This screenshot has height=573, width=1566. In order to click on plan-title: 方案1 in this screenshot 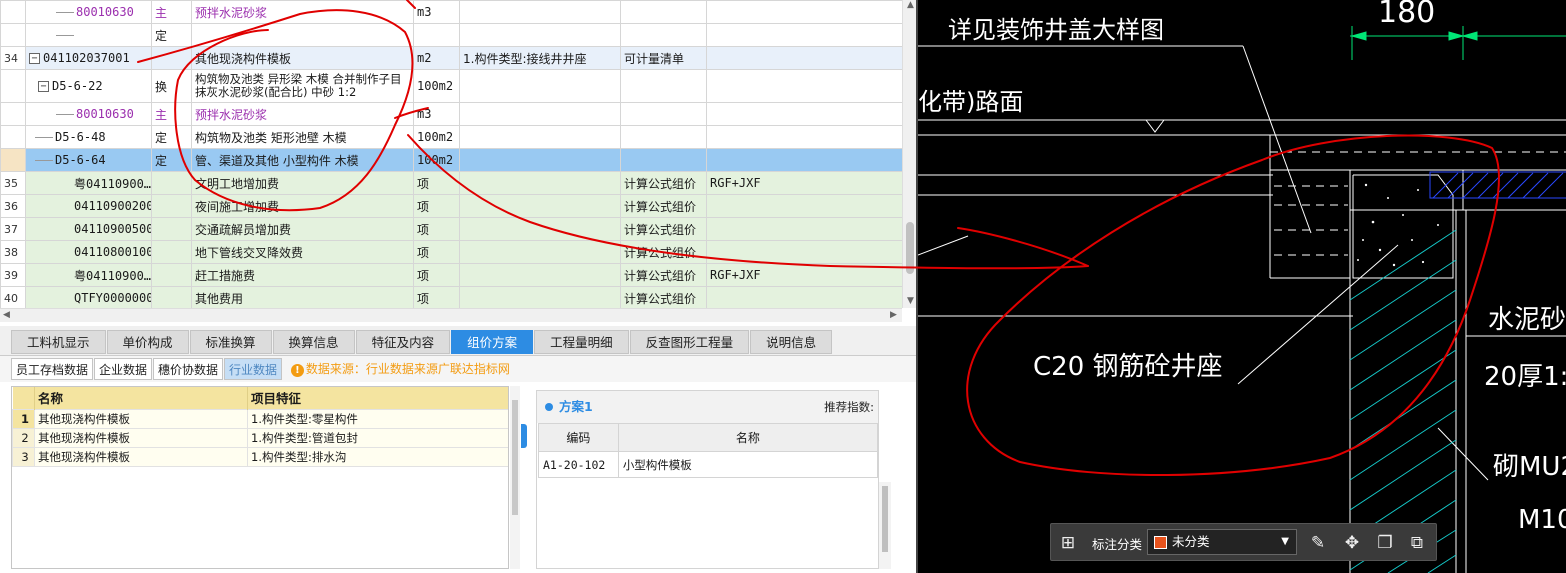, I will do `click(576, 406)`.